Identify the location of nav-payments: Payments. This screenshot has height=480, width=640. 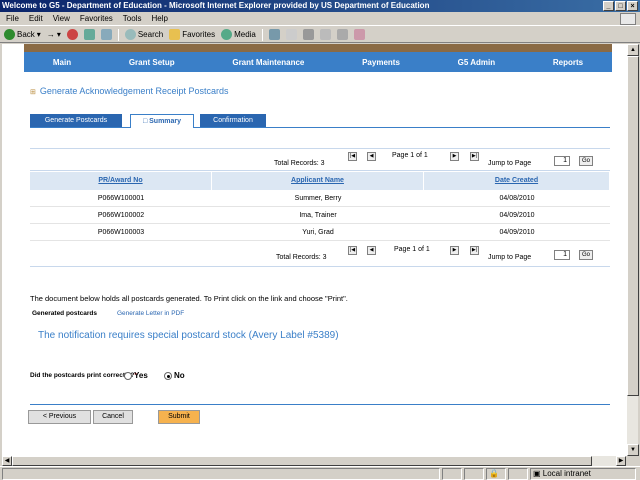
(381, 62).